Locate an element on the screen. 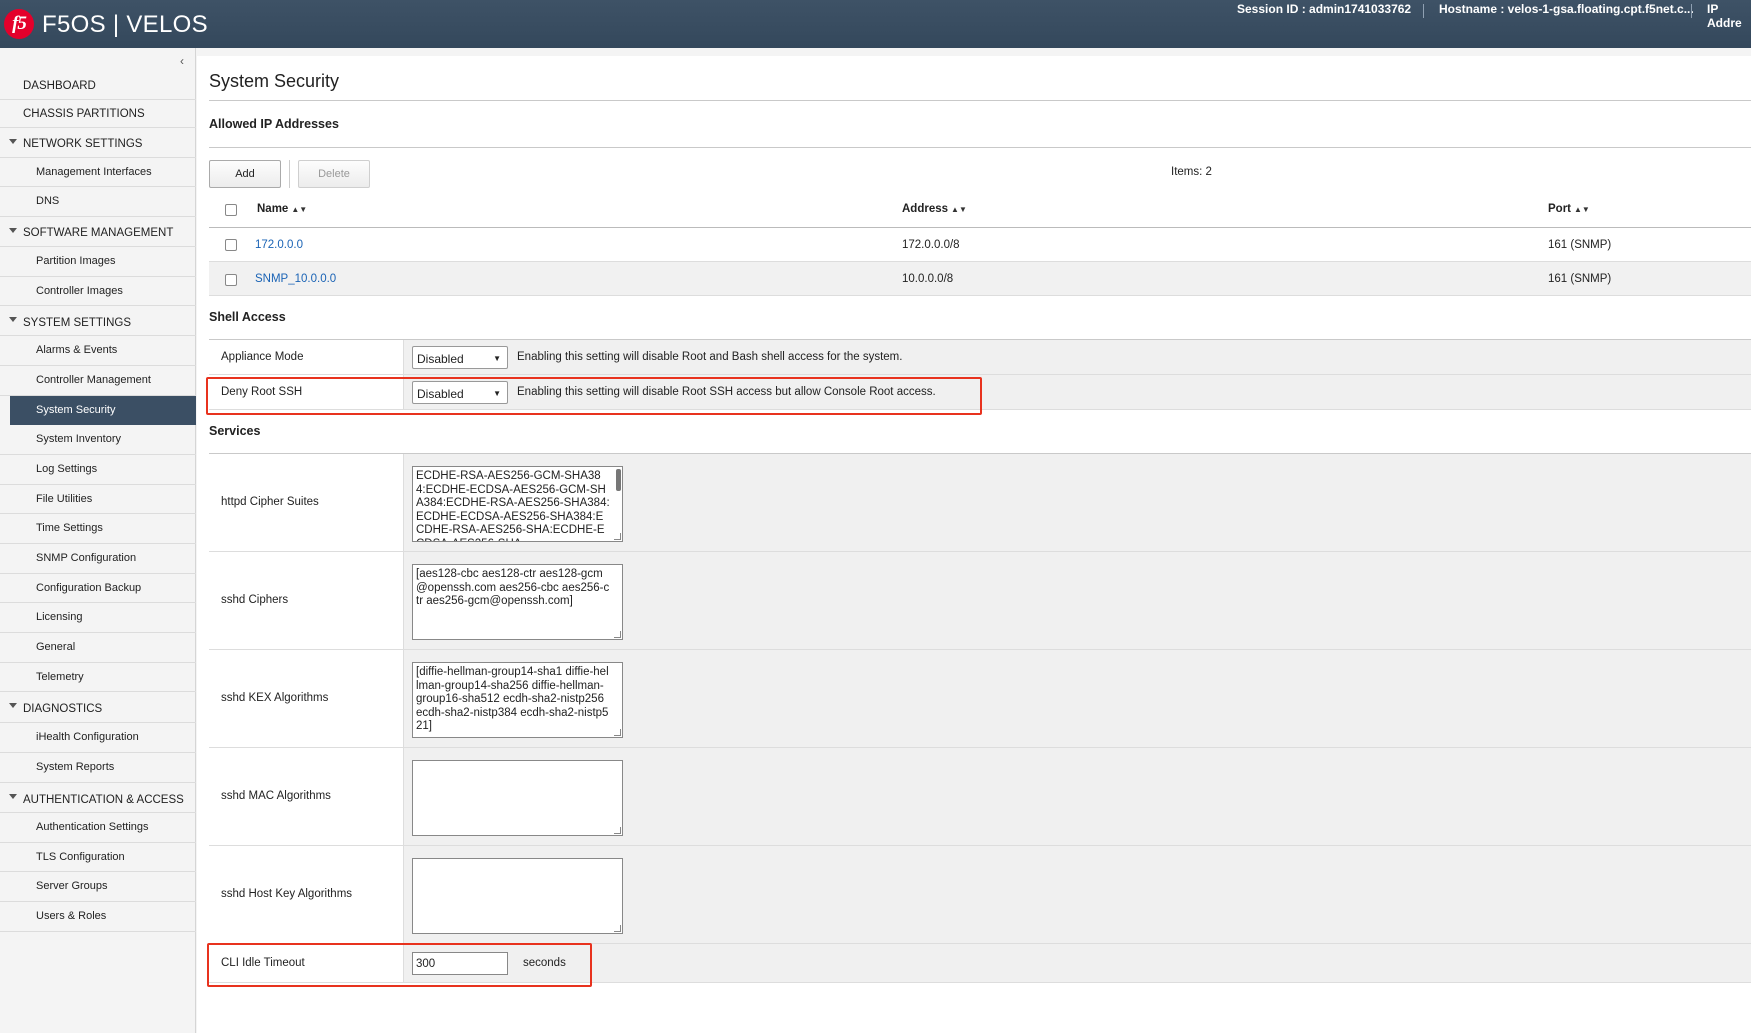  appliance-mode-select: Disabled ▼ is located at coordinates (460, 357).